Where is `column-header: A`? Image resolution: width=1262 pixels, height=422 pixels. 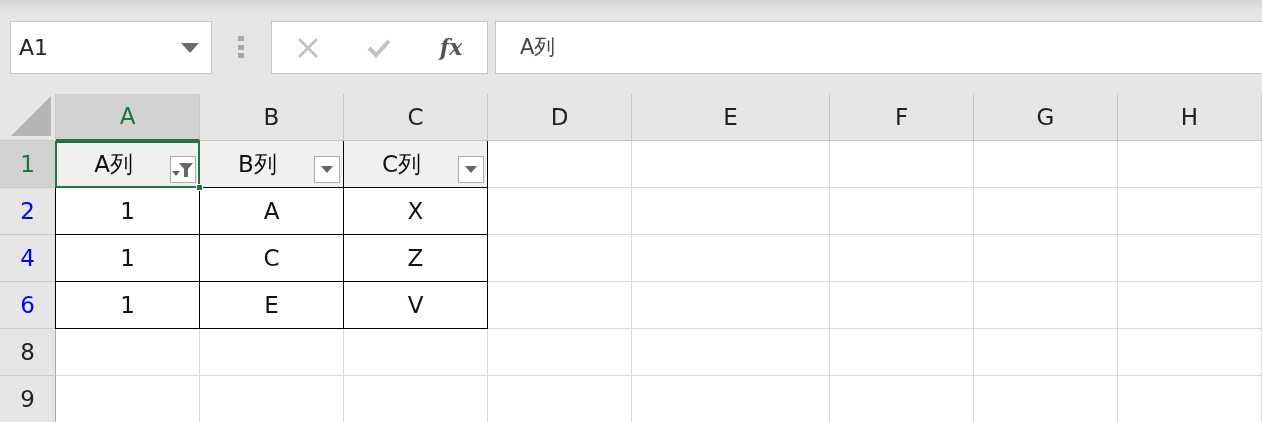 column-header: A is located at coordinates (128, 117).